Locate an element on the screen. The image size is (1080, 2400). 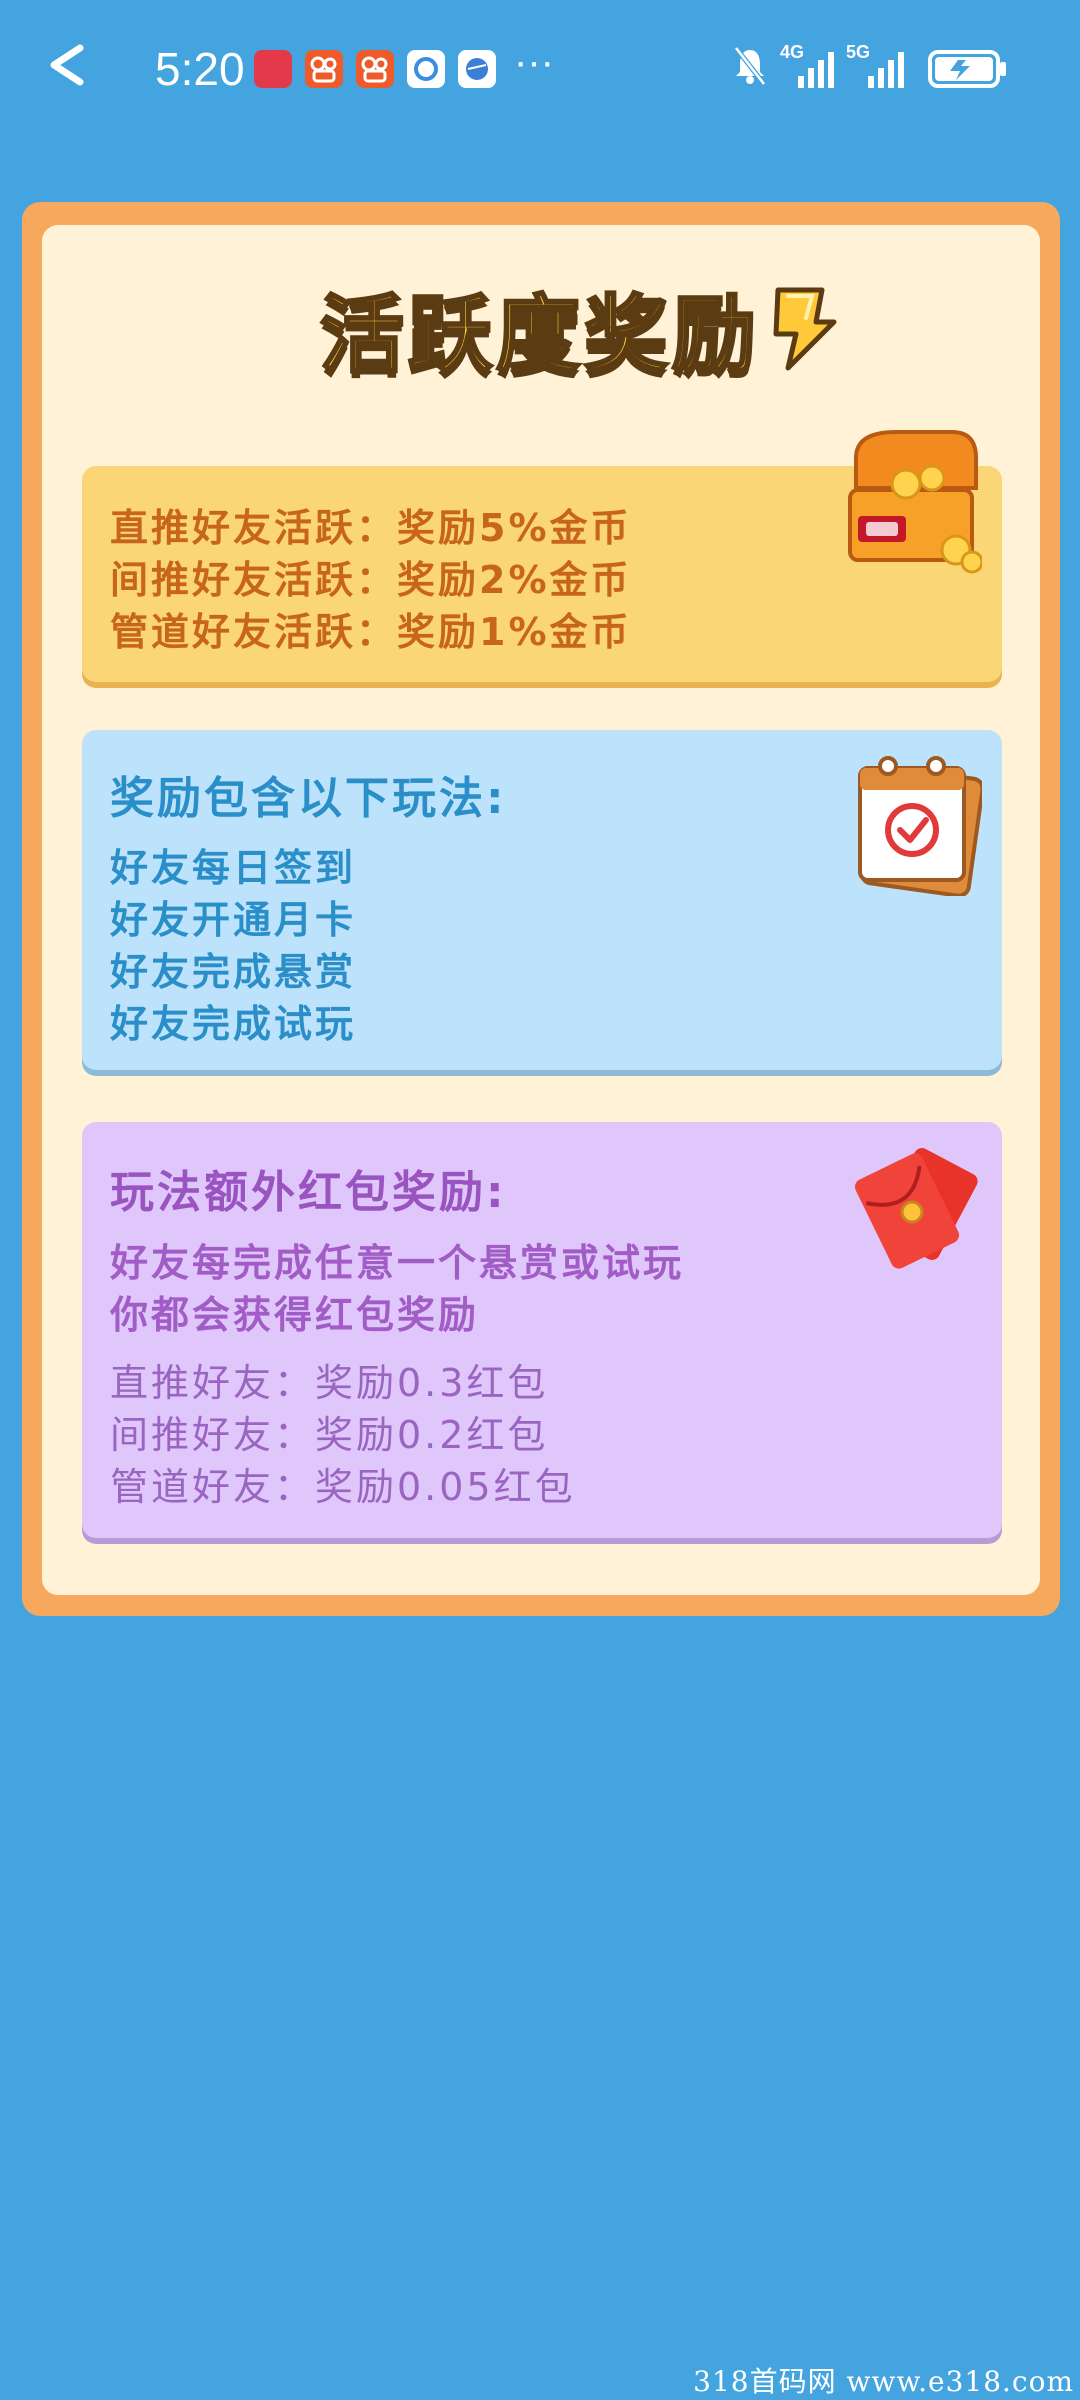
status-bar: 5:20 ··· 4G 5G is located at coordinates (540, 70).